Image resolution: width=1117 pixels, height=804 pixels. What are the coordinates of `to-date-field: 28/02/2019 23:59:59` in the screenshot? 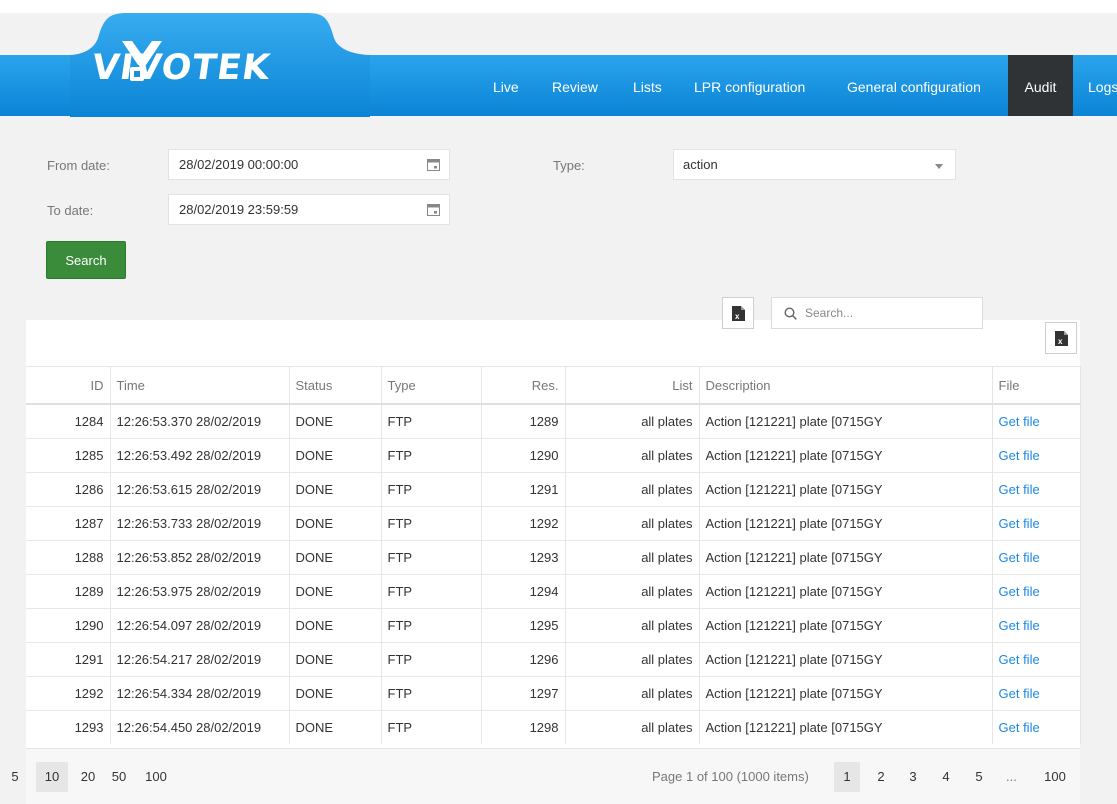 It's located at (309, 209).